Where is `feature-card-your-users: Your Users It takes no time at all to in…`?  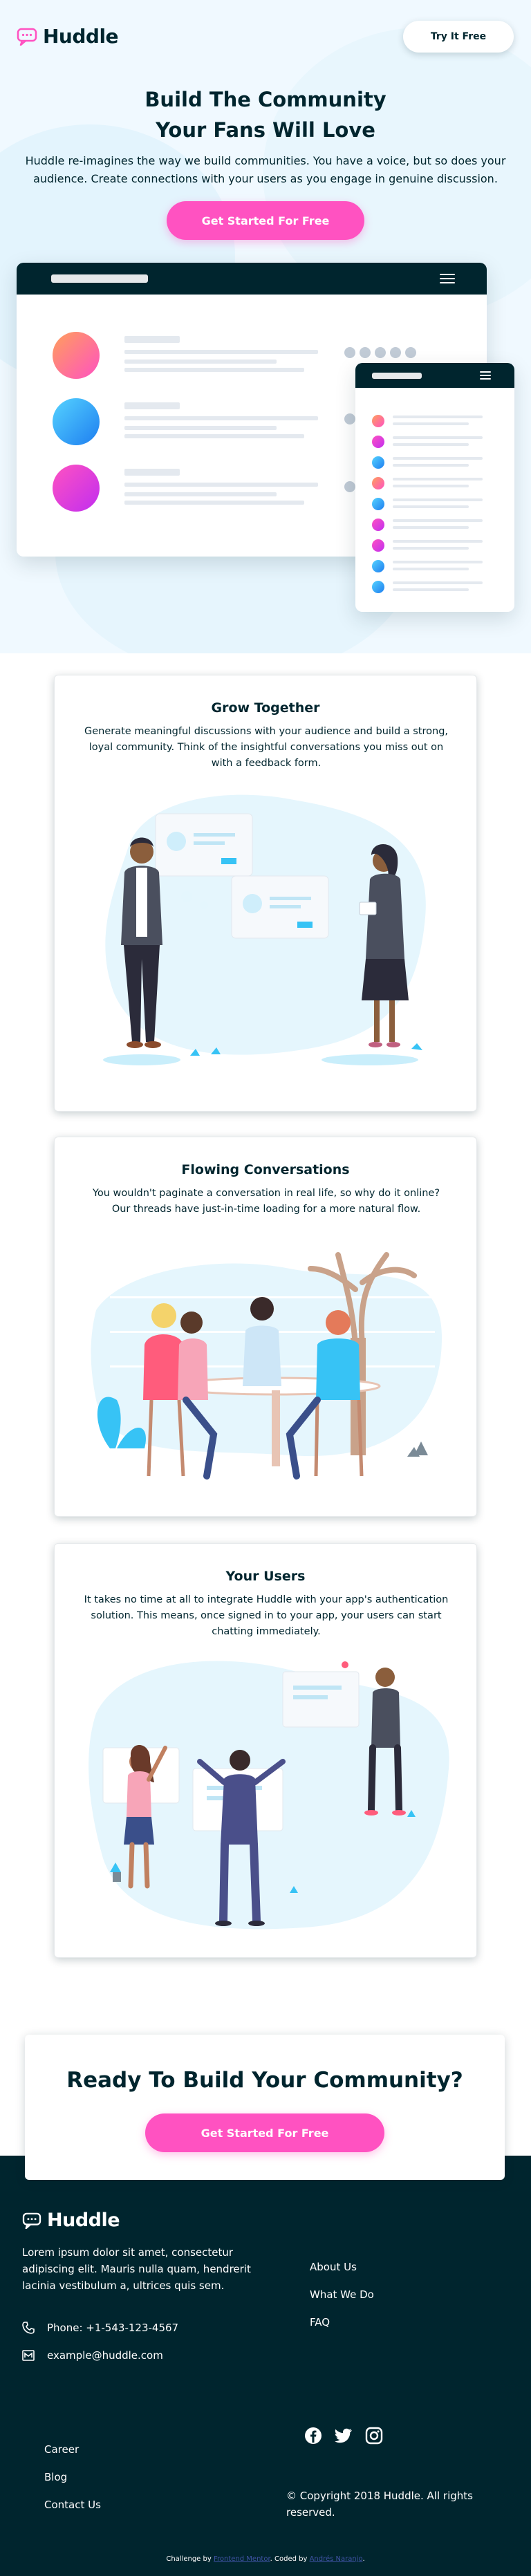 feature-card-your-users: Your Users It takes no time at all to in… is located at coordinates (265, 1750).